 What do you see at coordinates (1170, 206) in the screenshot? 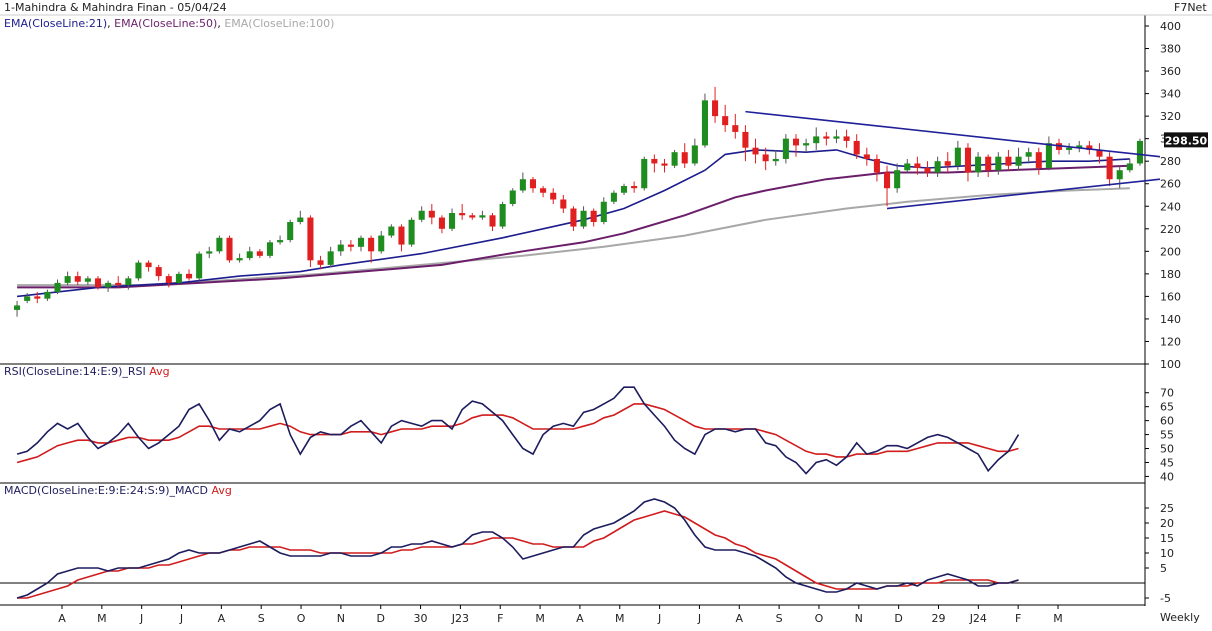
I see `price-y-tick-label: 240` at bounding box center [1170, 206].